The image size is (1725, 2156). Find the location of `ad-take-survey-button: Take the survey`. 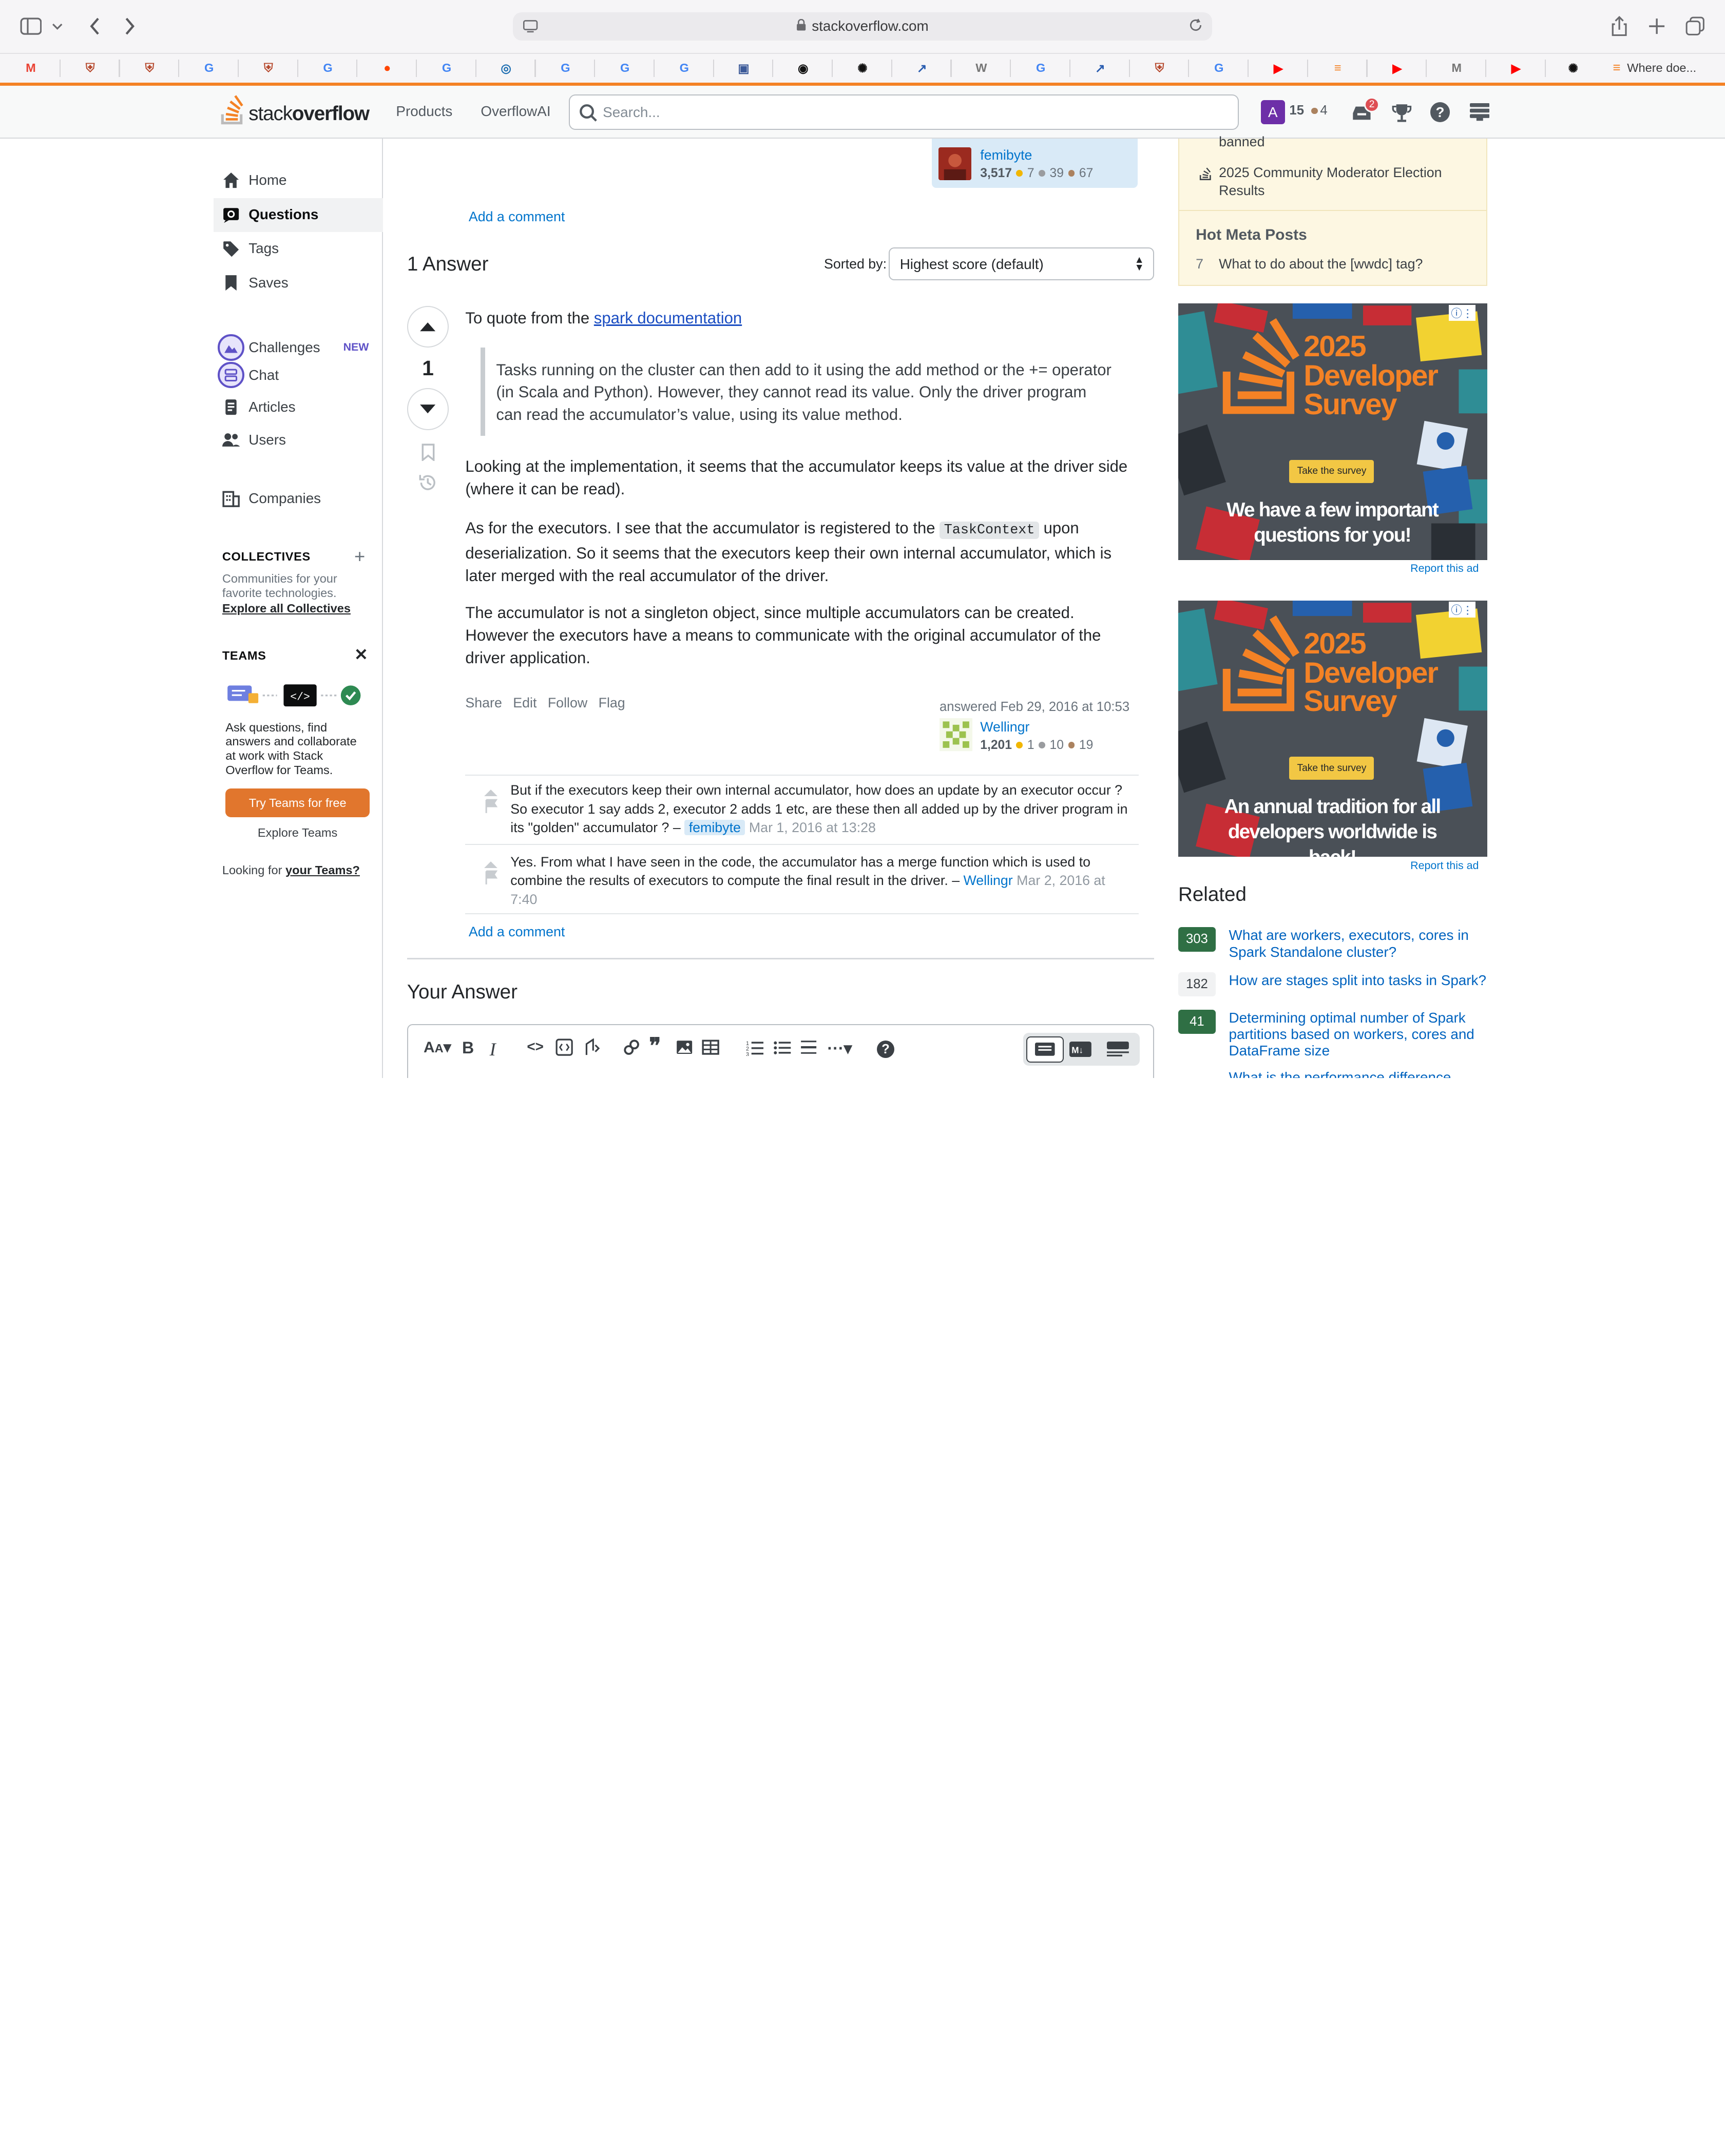

ad-take-survey-button: Take the survey is located at coordinates (1331, 768).